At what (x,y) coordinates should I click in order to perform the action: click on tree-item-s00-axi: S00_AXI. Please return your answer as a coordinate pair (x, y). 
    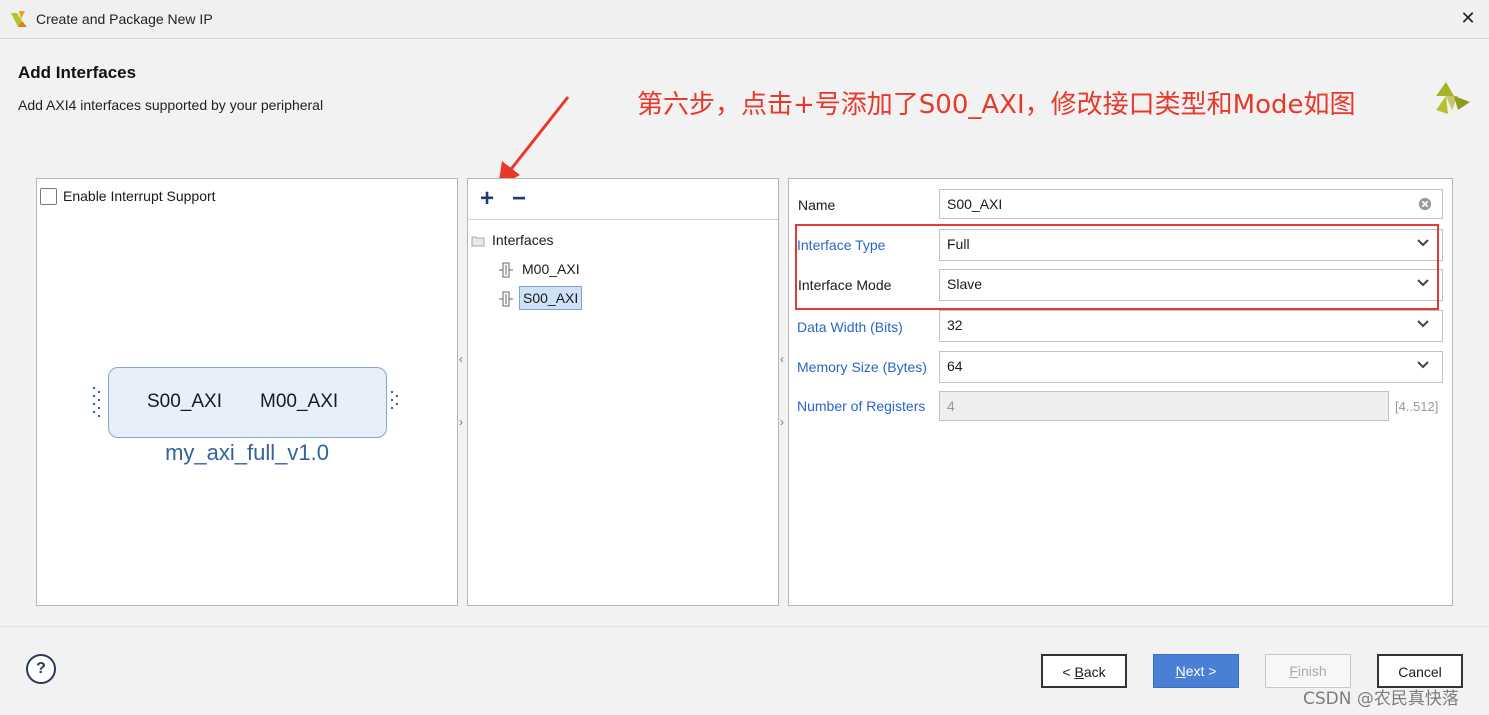
    Looking at the image, I should click on (551, 298).